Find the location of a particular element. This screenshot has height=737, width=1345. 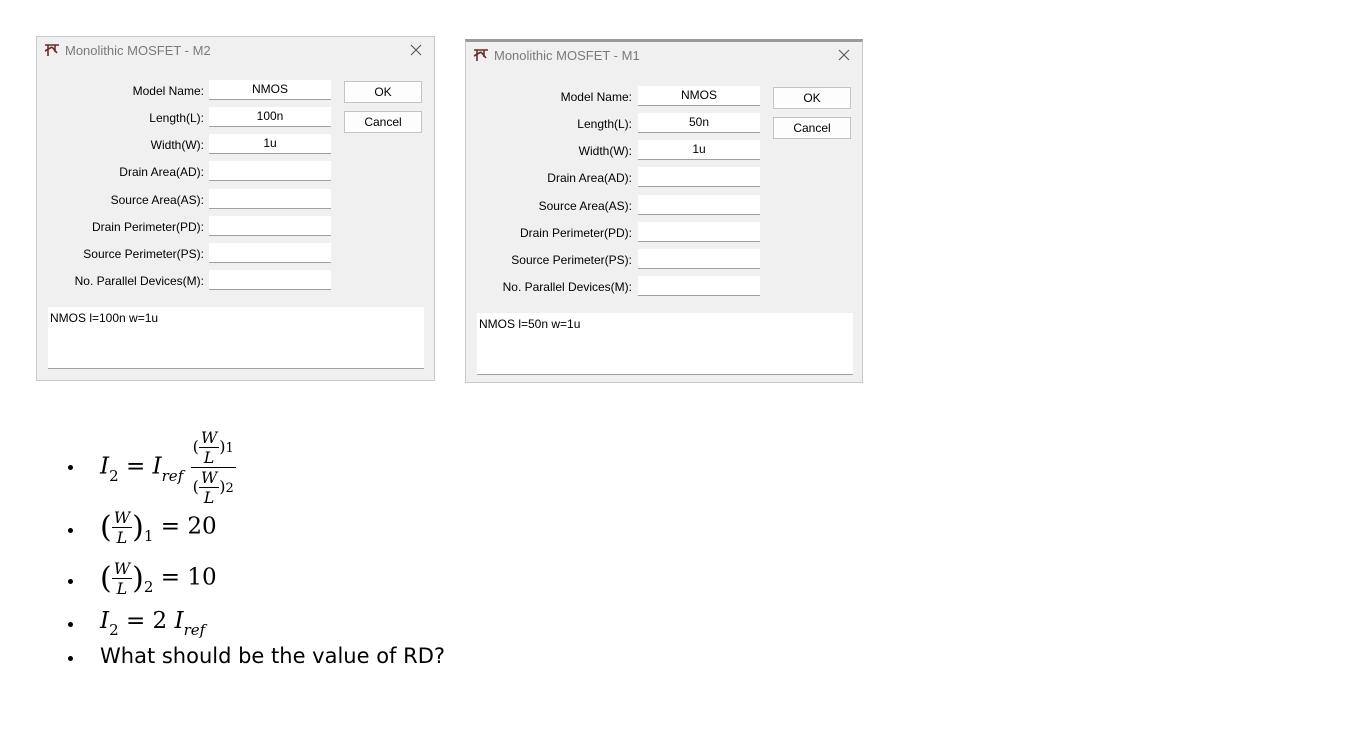

fraction-denominator: (W L)2 is located at coordinates (213, 487).